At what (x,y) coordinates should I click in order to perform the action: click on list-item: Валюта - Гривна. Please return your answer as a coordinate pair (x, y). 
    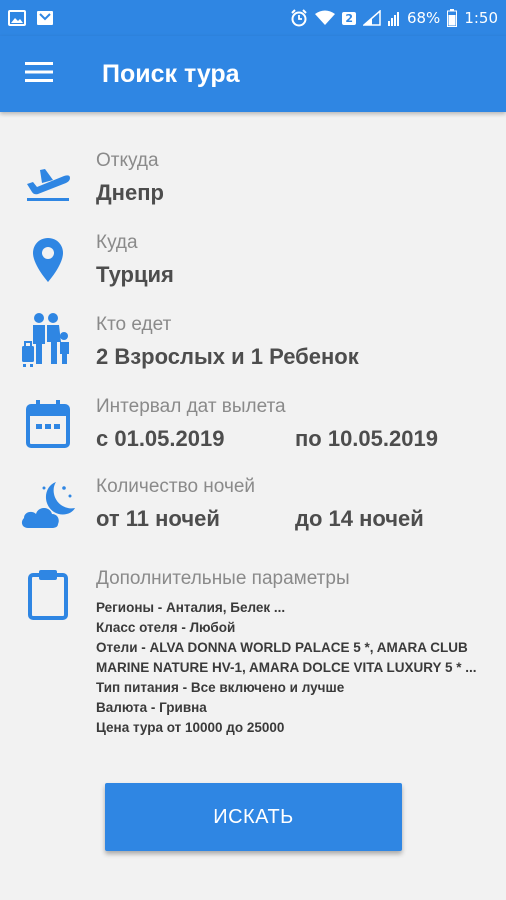
    Looking at the image, I should click on (151, 707).